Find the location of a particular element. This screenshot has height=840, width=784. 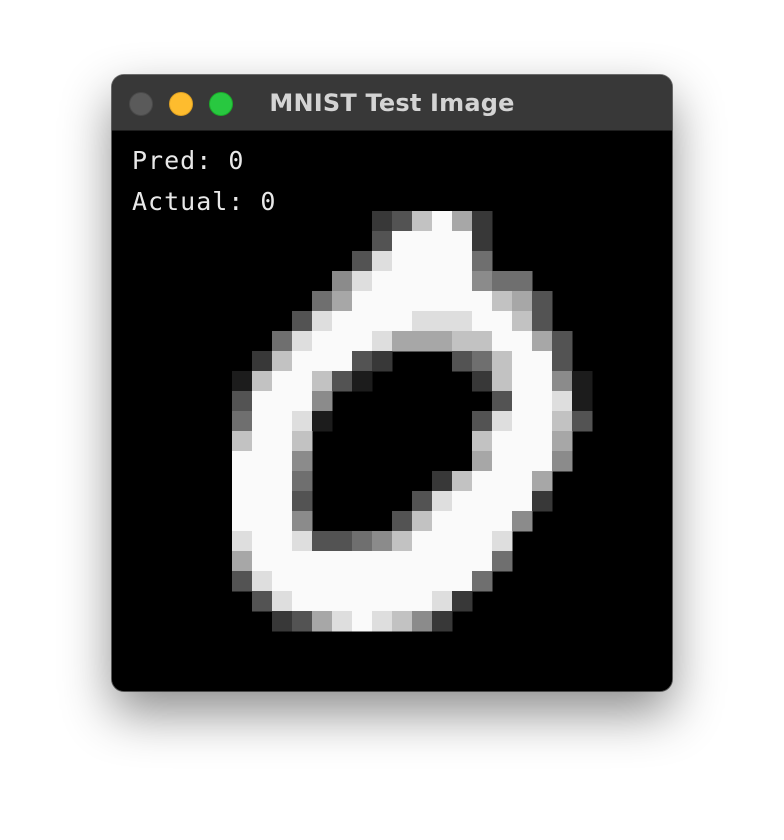

actual-label: Actual: is located at coordinates (188, 201).